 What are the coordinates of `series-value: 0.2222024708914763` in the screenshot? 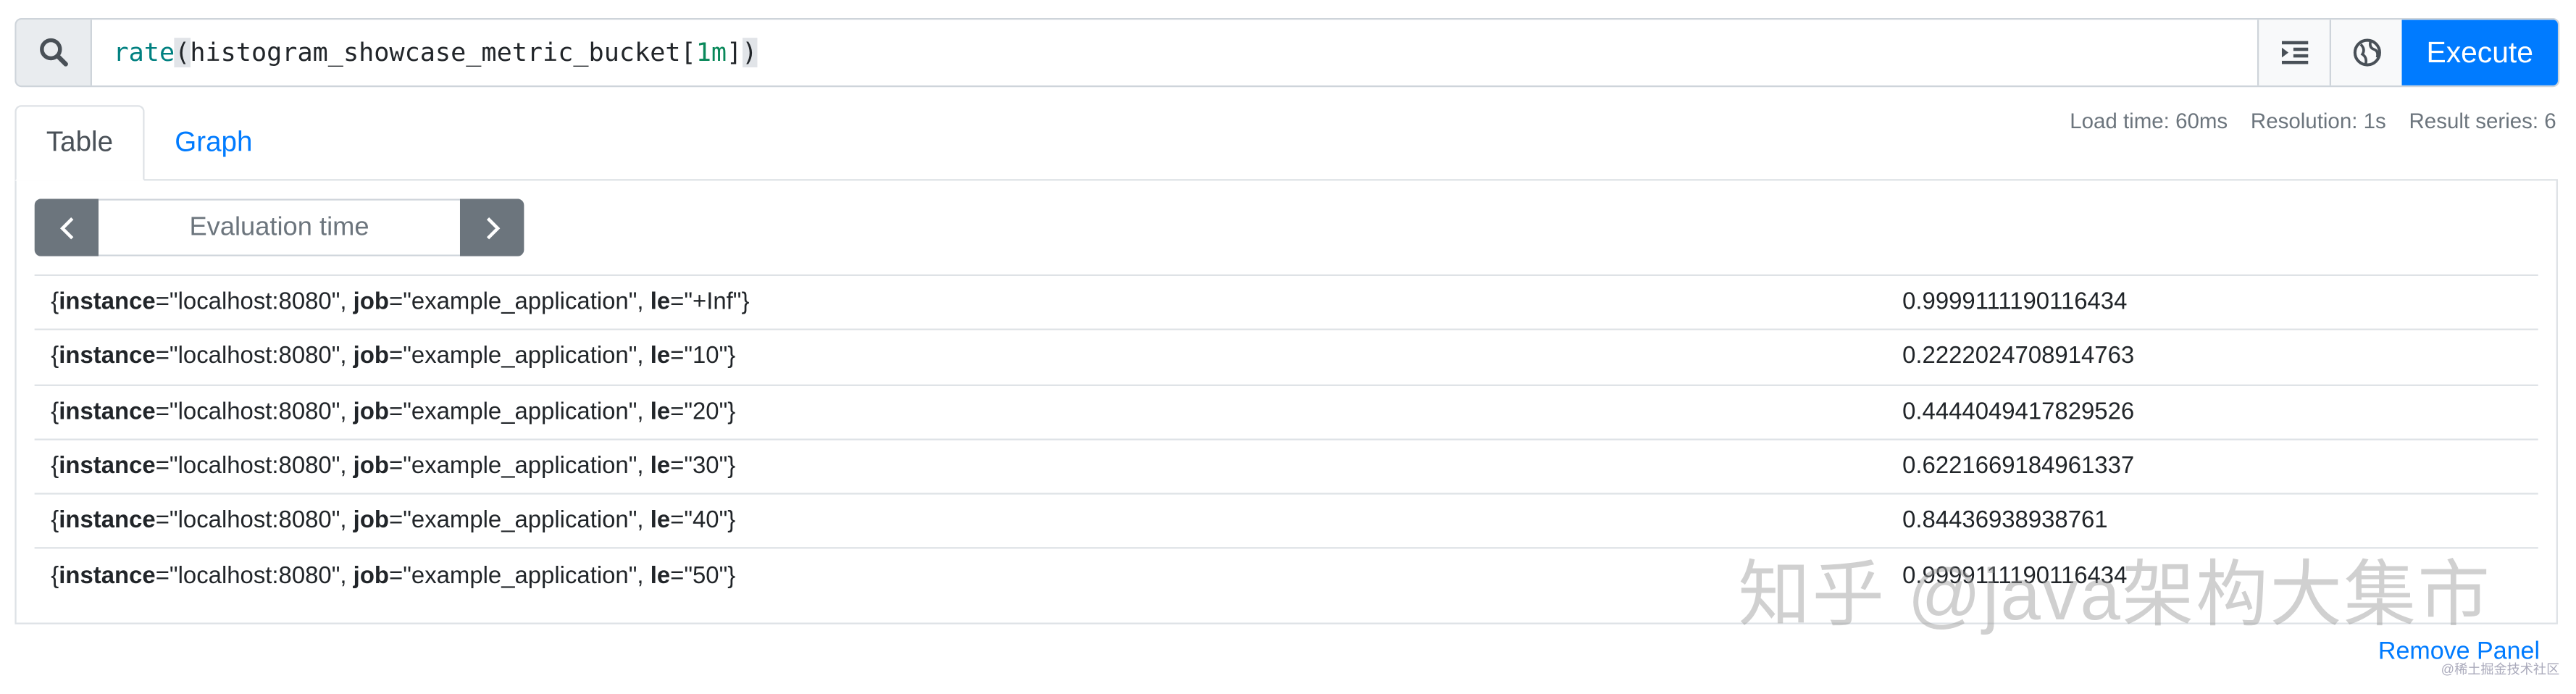 It's located at (2018, 357).